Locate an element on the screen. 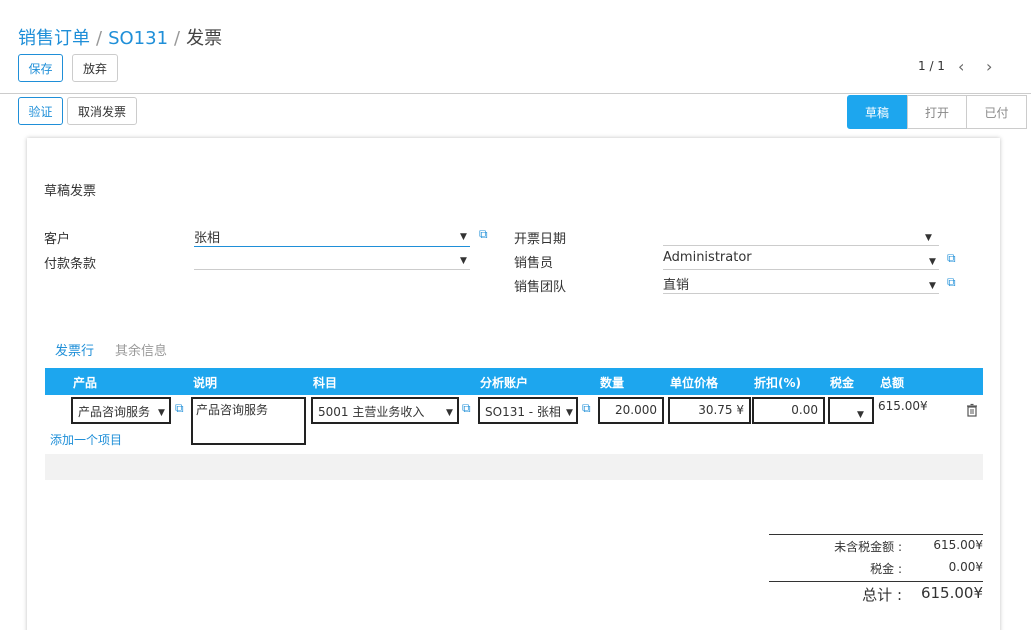 The width and height of the screenshot is (1031, 630). salesperson-input: Administrator is located at coordinates (801, 259).